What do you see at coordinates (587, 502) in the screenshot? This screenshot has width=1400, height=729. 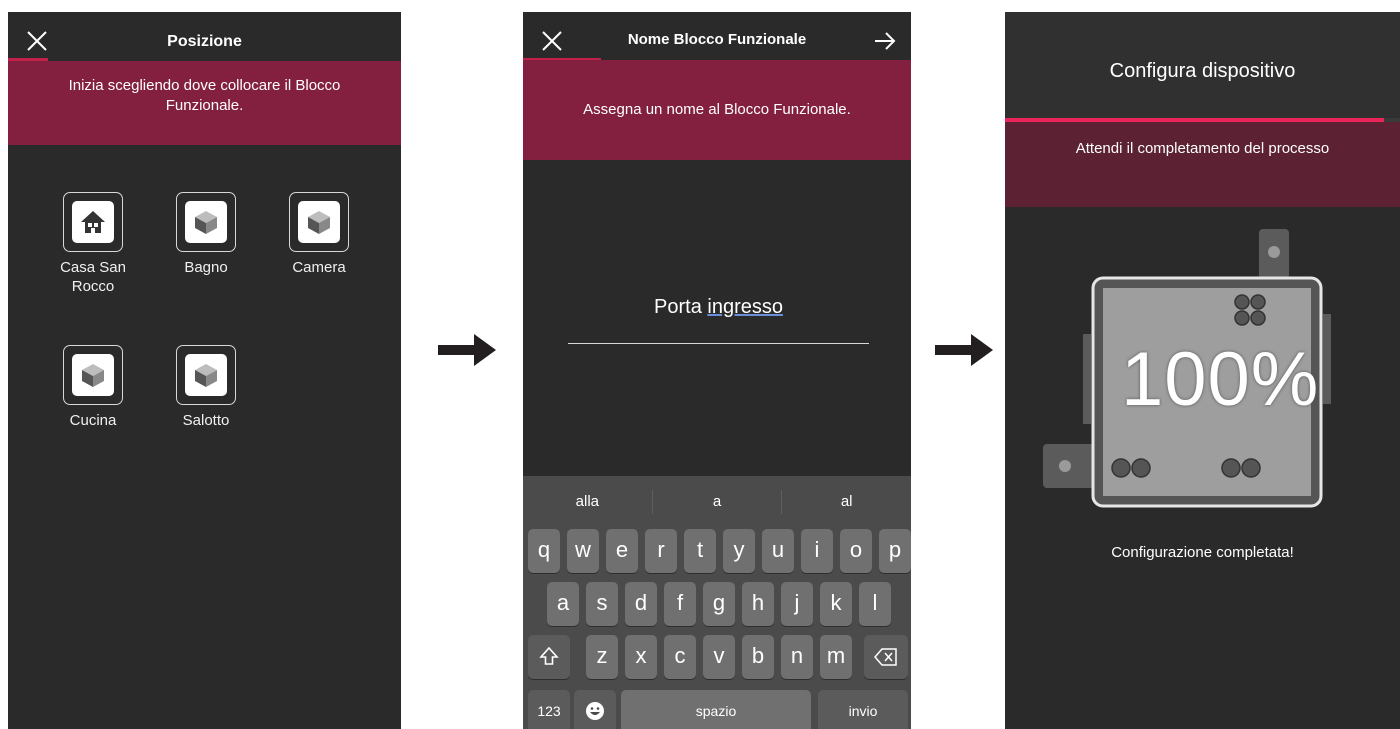 I see `suggestion-1: alla` at bounding box center [587, 502].